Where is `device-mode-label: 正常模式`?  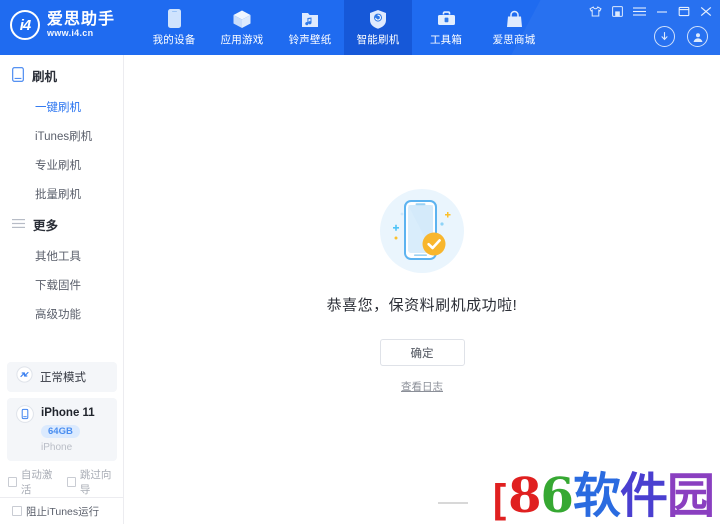 device-mode-label: 正常模式 is located at coordinates (63, 377).